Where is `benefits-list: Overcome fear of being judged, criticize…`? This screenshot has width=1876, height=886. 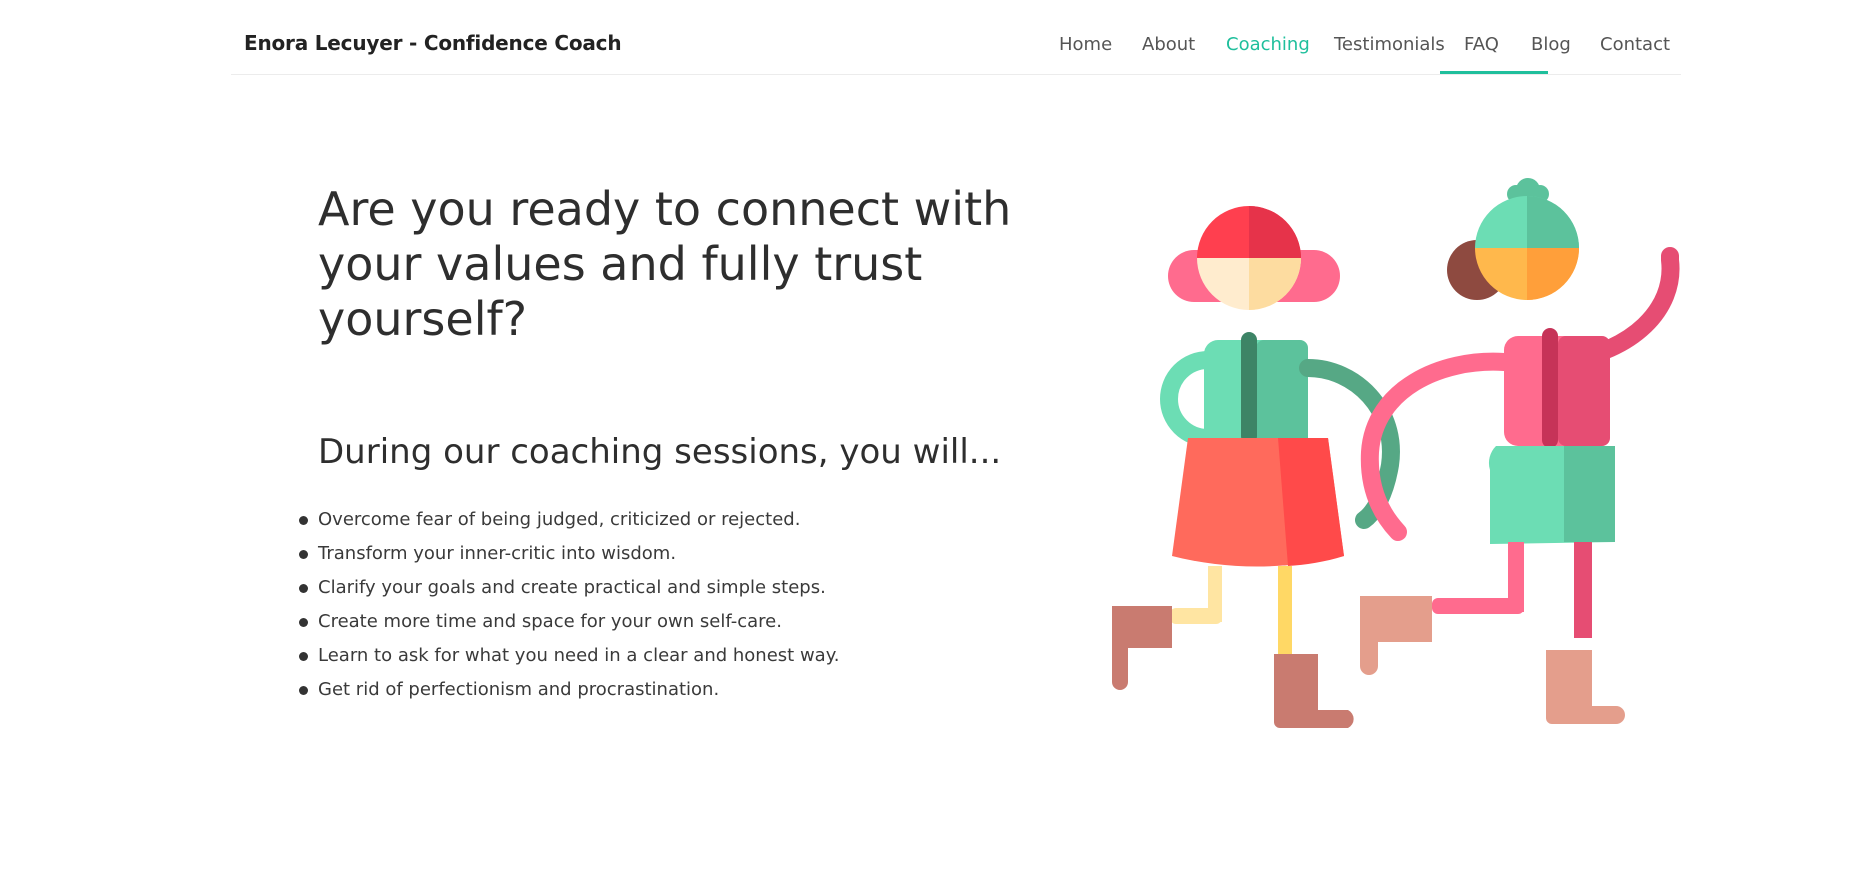 benefits-list: Overcome fear of being judged, criticize… is located at coordinates (569, 605).